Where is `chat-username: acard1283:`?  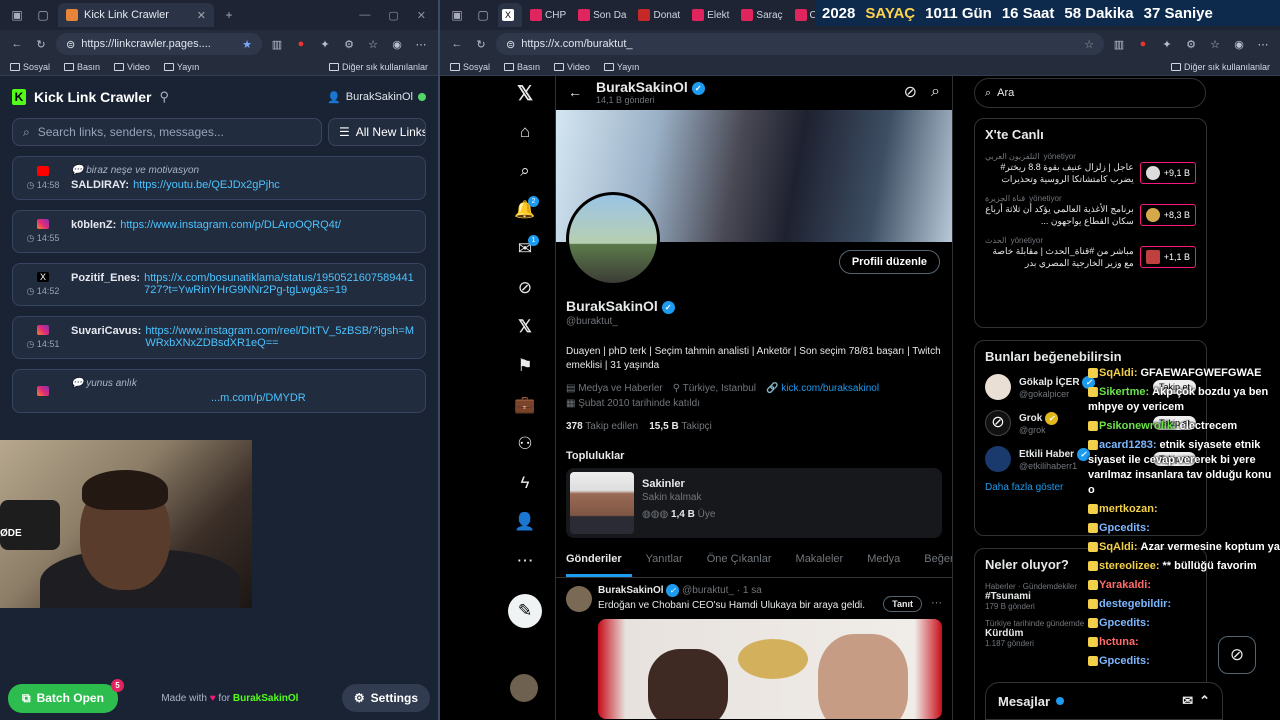 chat-username: acard1283: is located at coordinates (1128, 445).